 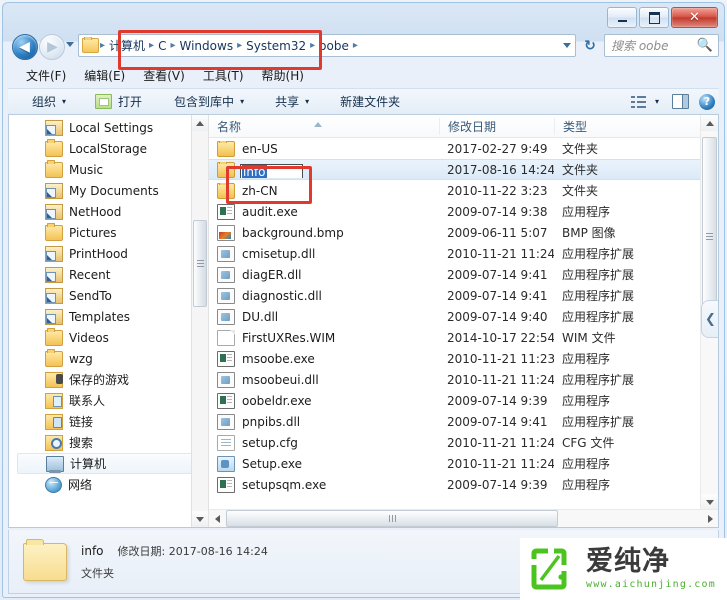 I want to click on sidebar-item-14: 链接, so click(x=108, y=421).